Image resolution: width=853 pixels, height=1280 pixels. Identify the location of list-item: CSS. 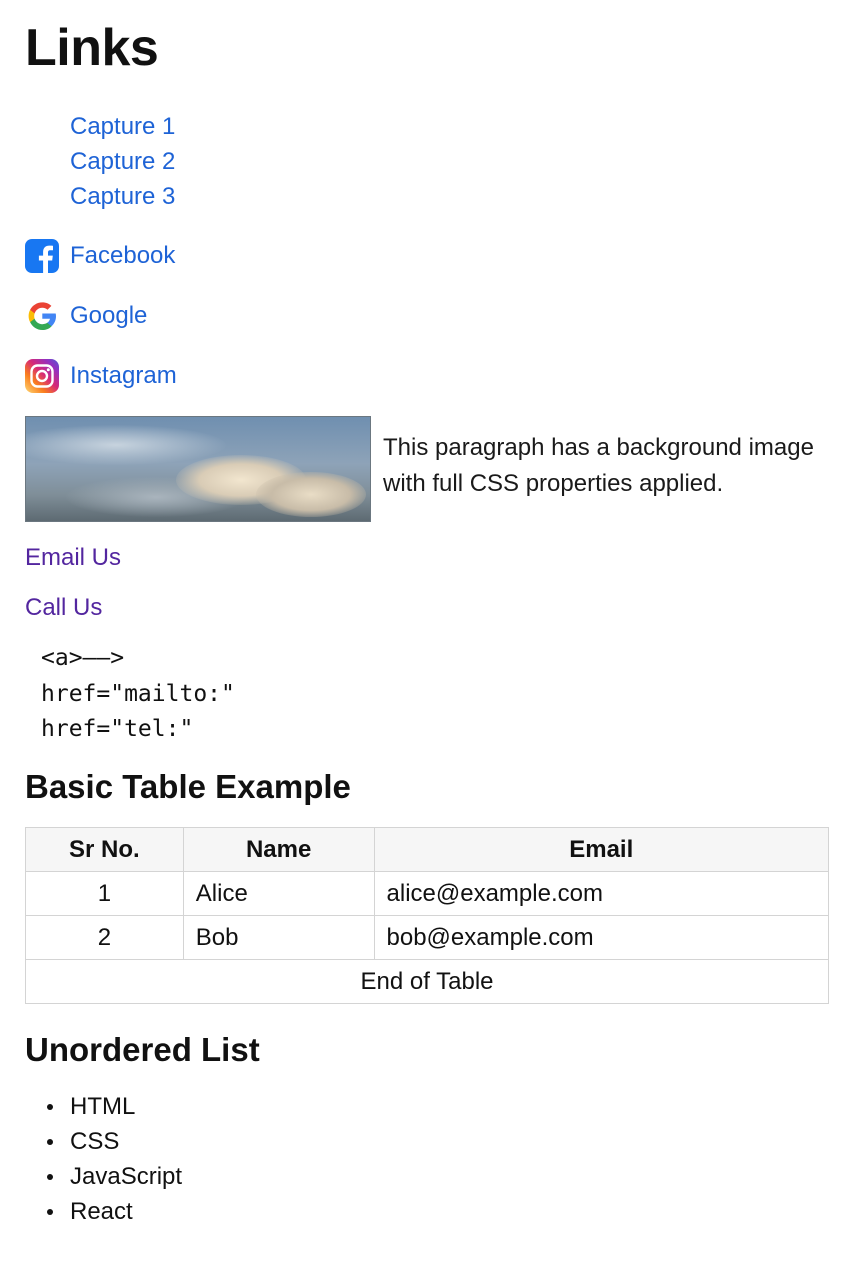
(103, 1141).